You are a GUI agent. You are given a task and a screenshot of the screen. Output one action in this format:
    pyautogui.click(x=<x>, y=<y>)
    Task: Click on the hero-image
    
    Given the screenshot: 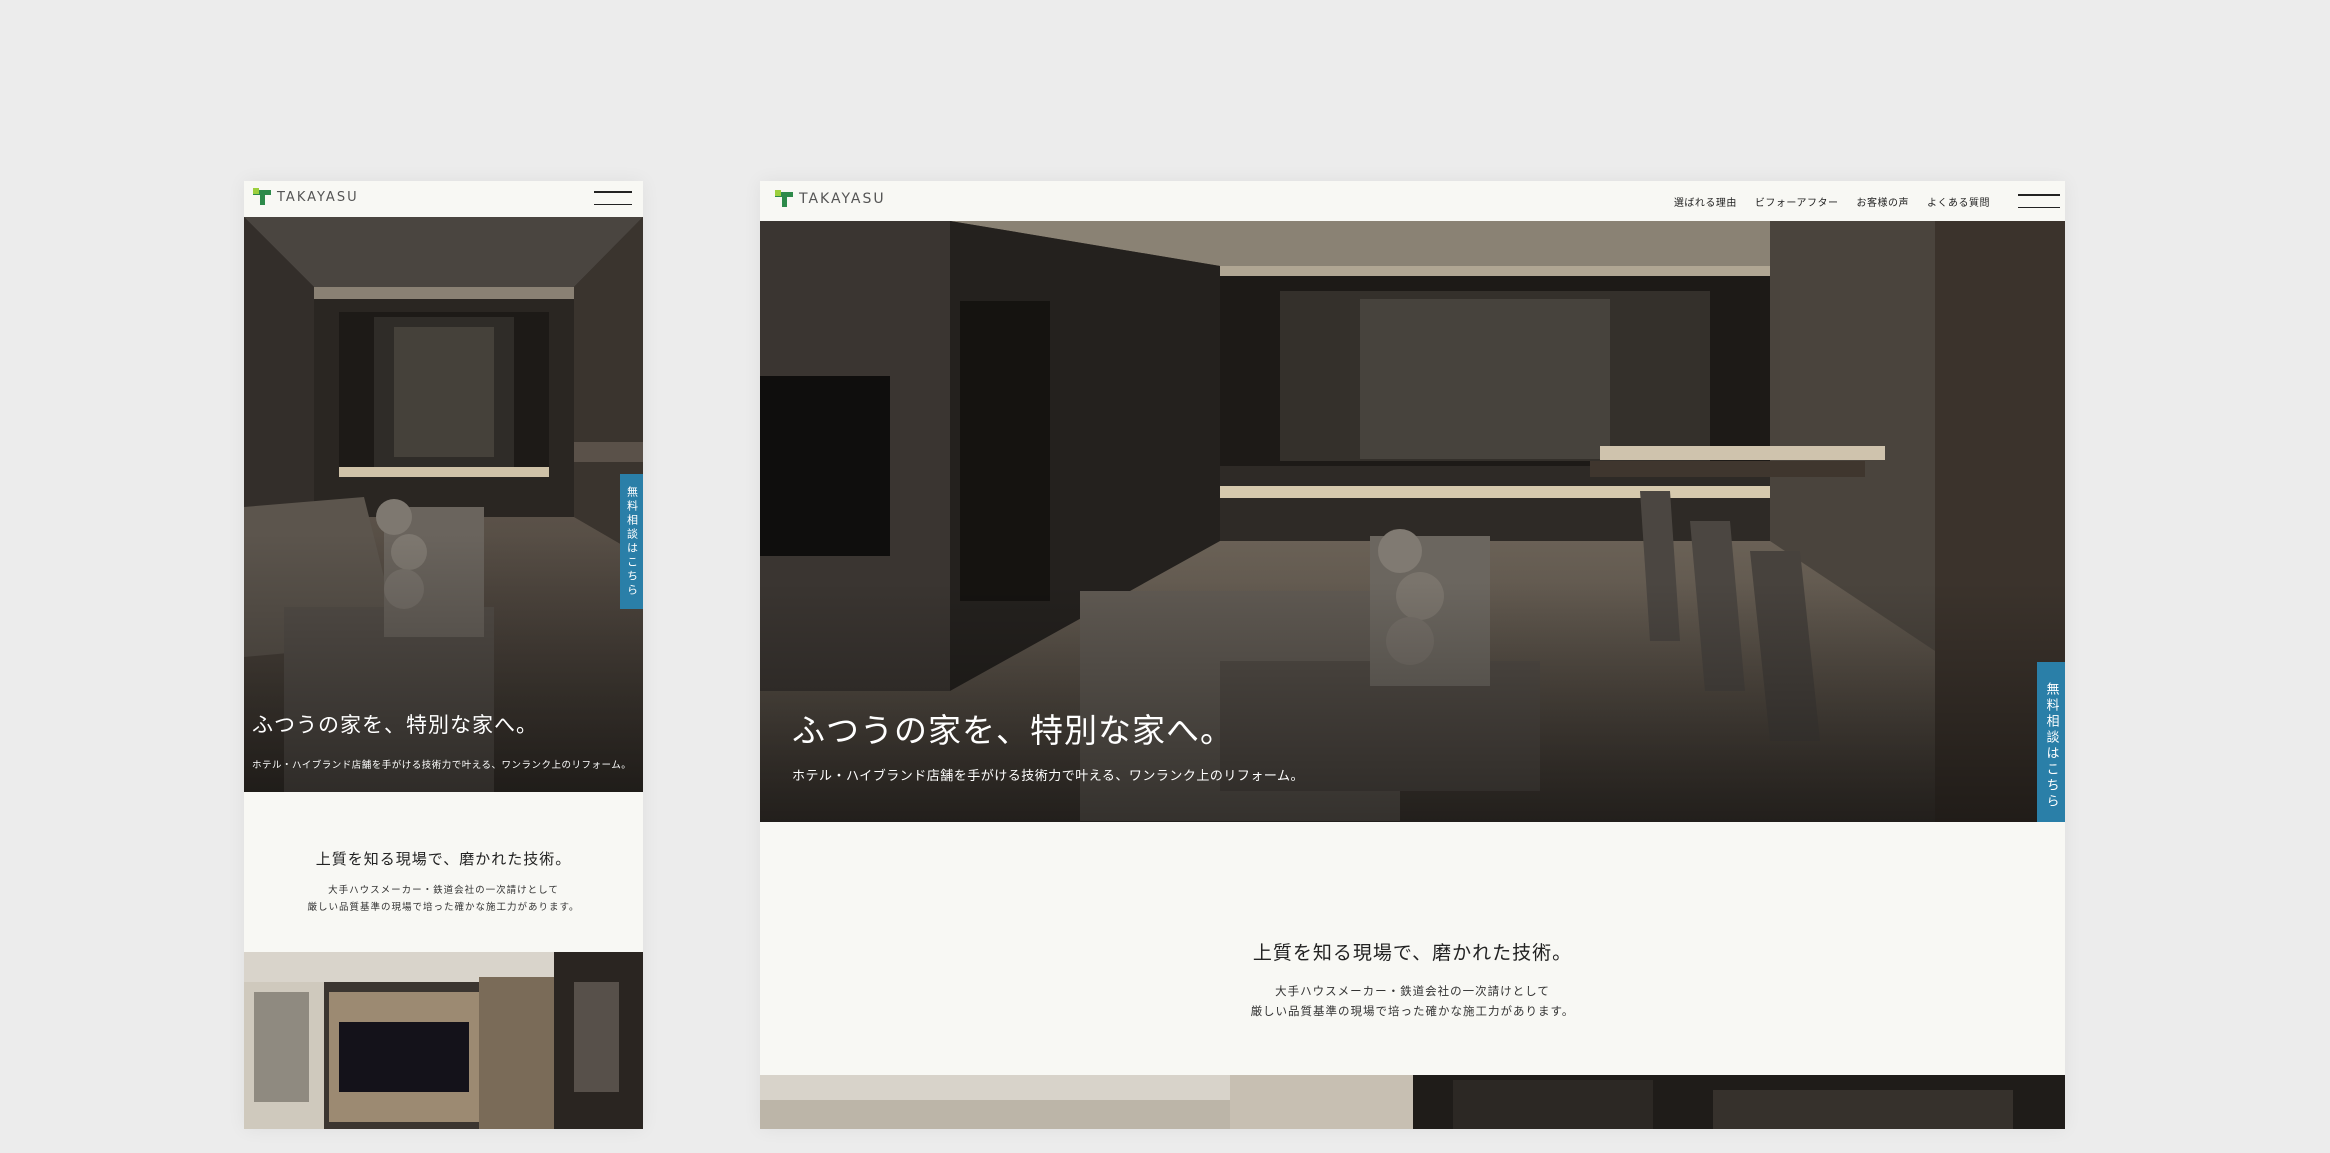 What is the action you would take?
    pyautogui.click(x=443, y=504)
    